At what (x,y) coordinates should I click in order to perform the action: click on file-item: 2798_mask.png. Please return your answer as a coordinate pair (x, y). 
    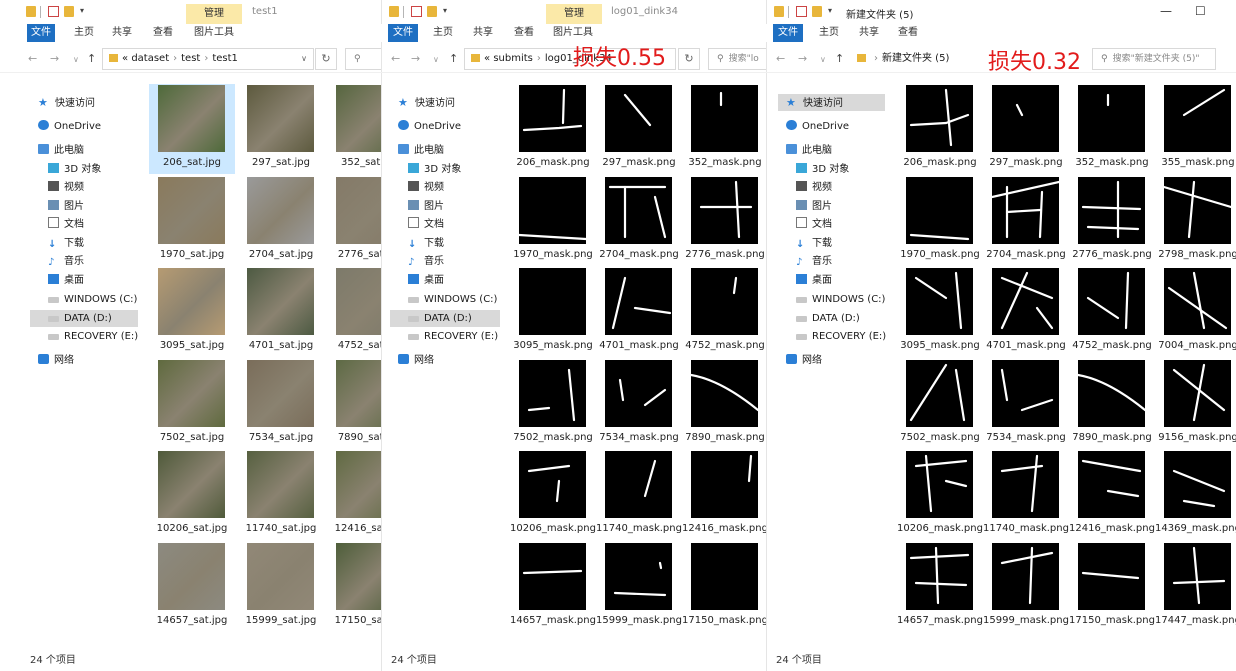
    Looking at the image, I should click on (1195, 221).